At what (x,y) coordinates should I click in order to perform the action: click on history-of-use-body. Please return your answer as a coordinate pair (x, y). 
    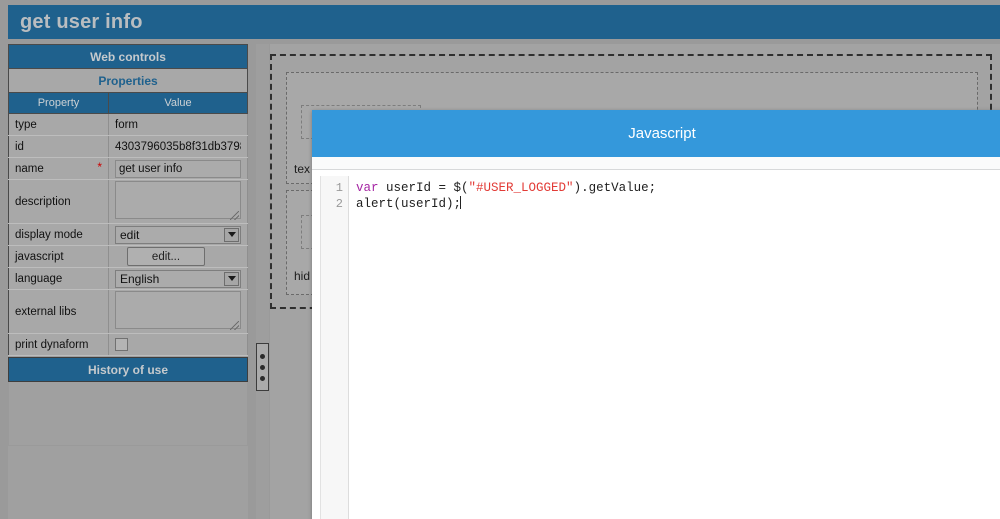
    Looking at the image, I should click on (128, 414).